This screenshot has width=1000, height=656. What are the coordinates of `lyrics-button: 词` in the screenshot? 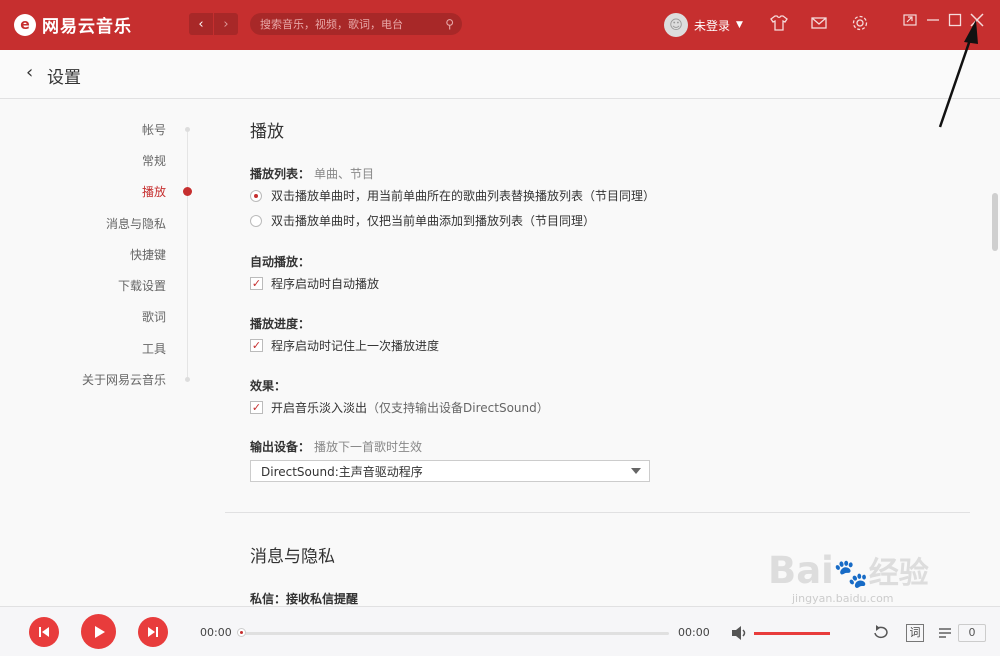 It's located at (915, 633).